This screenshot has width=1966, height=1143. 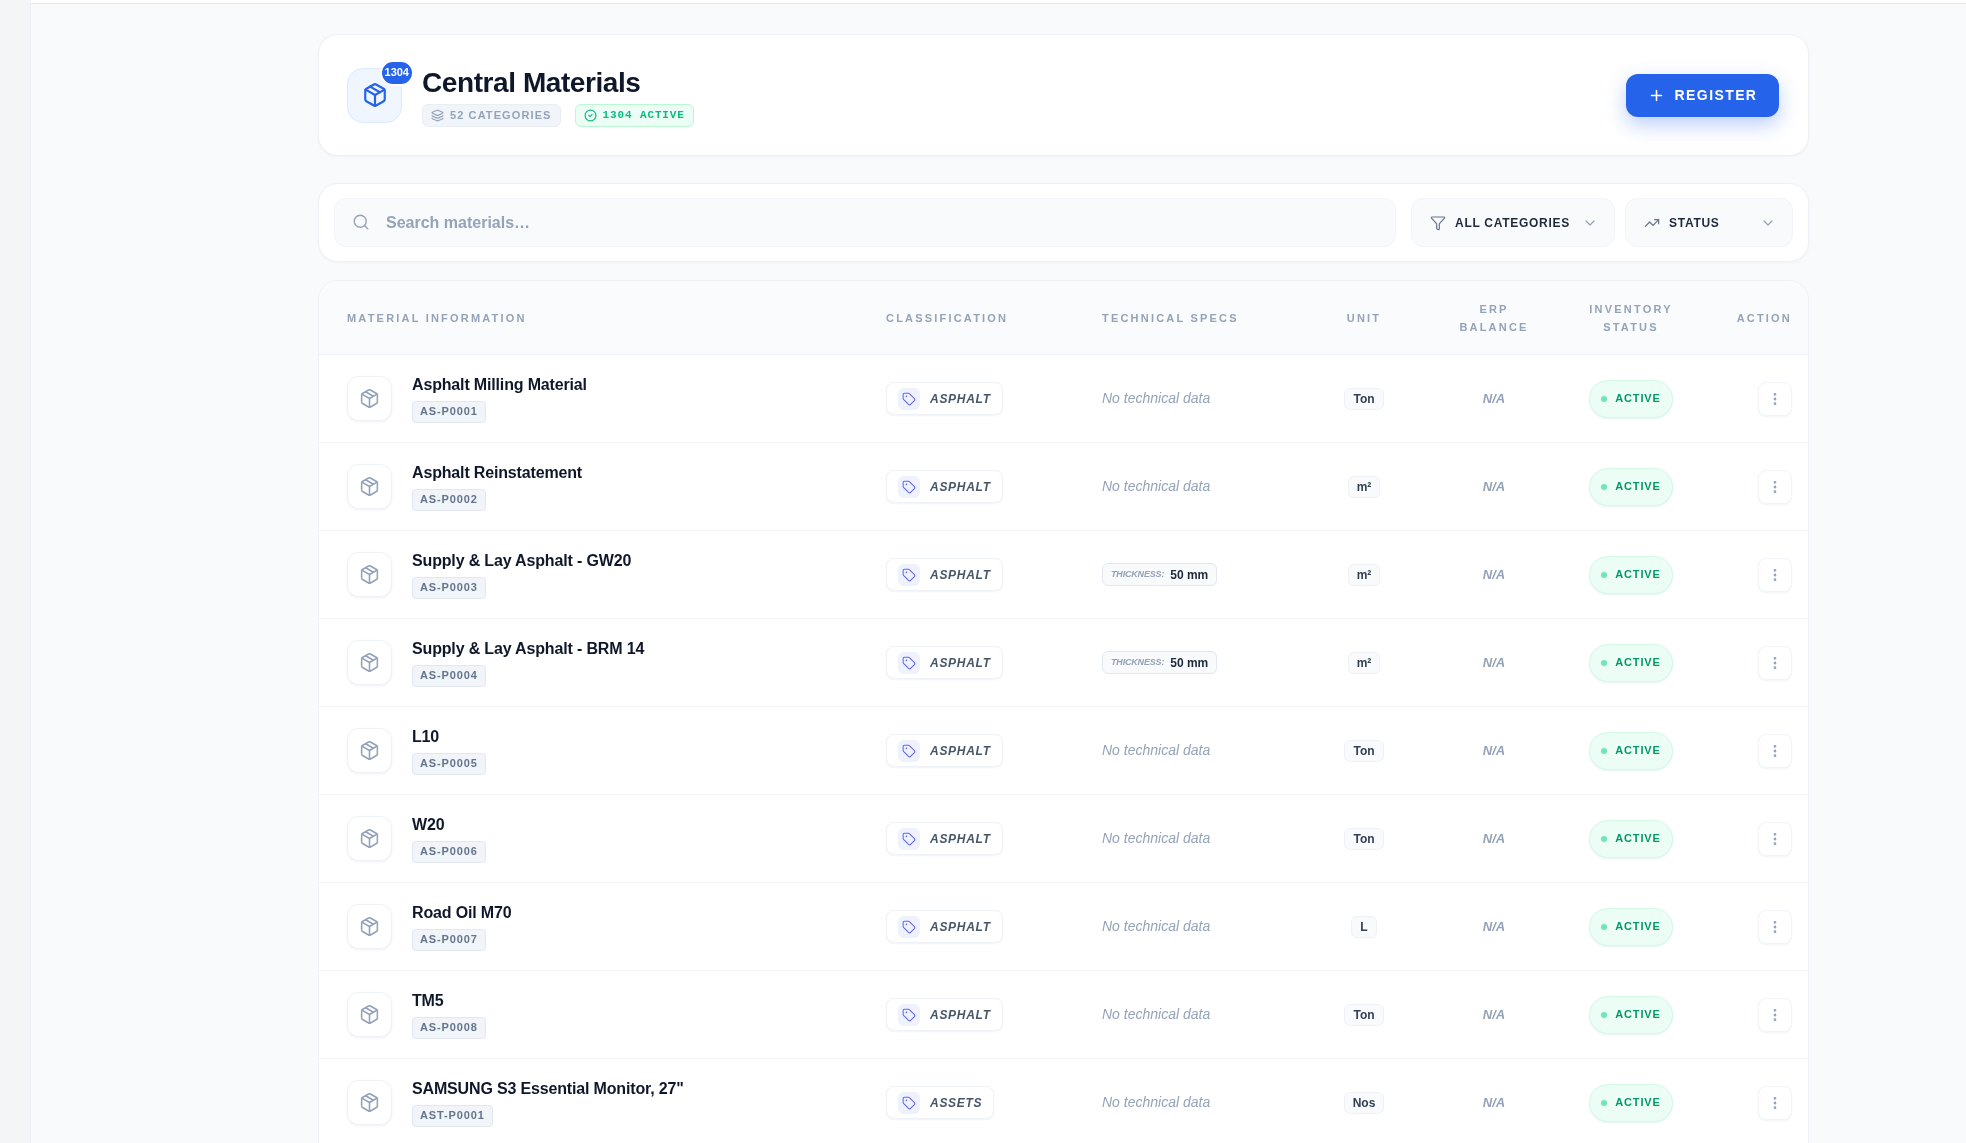 What do you see at coordinates (437, 115) in the screenshot?
I see `layers-icon` at bounding box center [437, 115].